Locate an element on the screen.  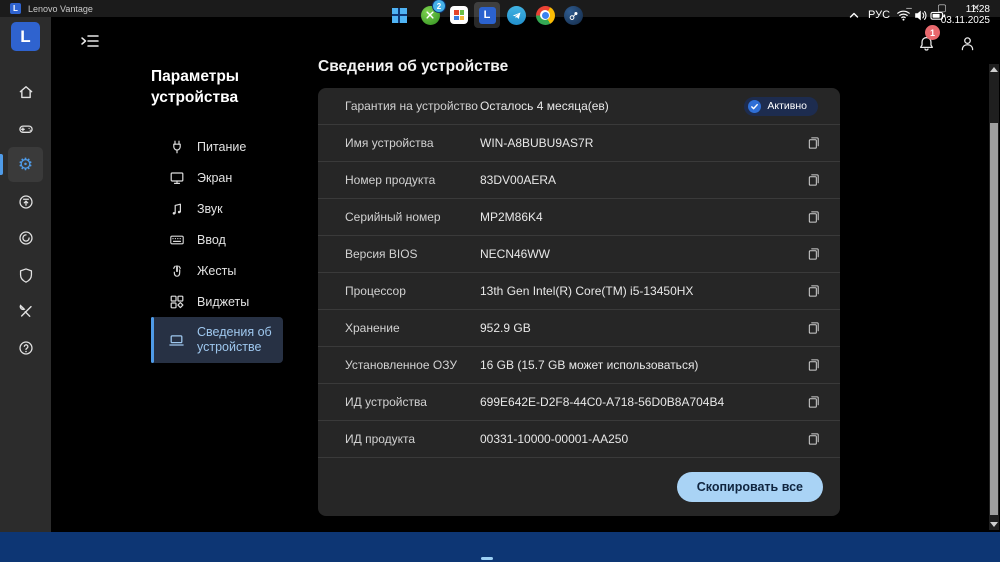
collapse-menu-button is located at coordinates (90, 41).